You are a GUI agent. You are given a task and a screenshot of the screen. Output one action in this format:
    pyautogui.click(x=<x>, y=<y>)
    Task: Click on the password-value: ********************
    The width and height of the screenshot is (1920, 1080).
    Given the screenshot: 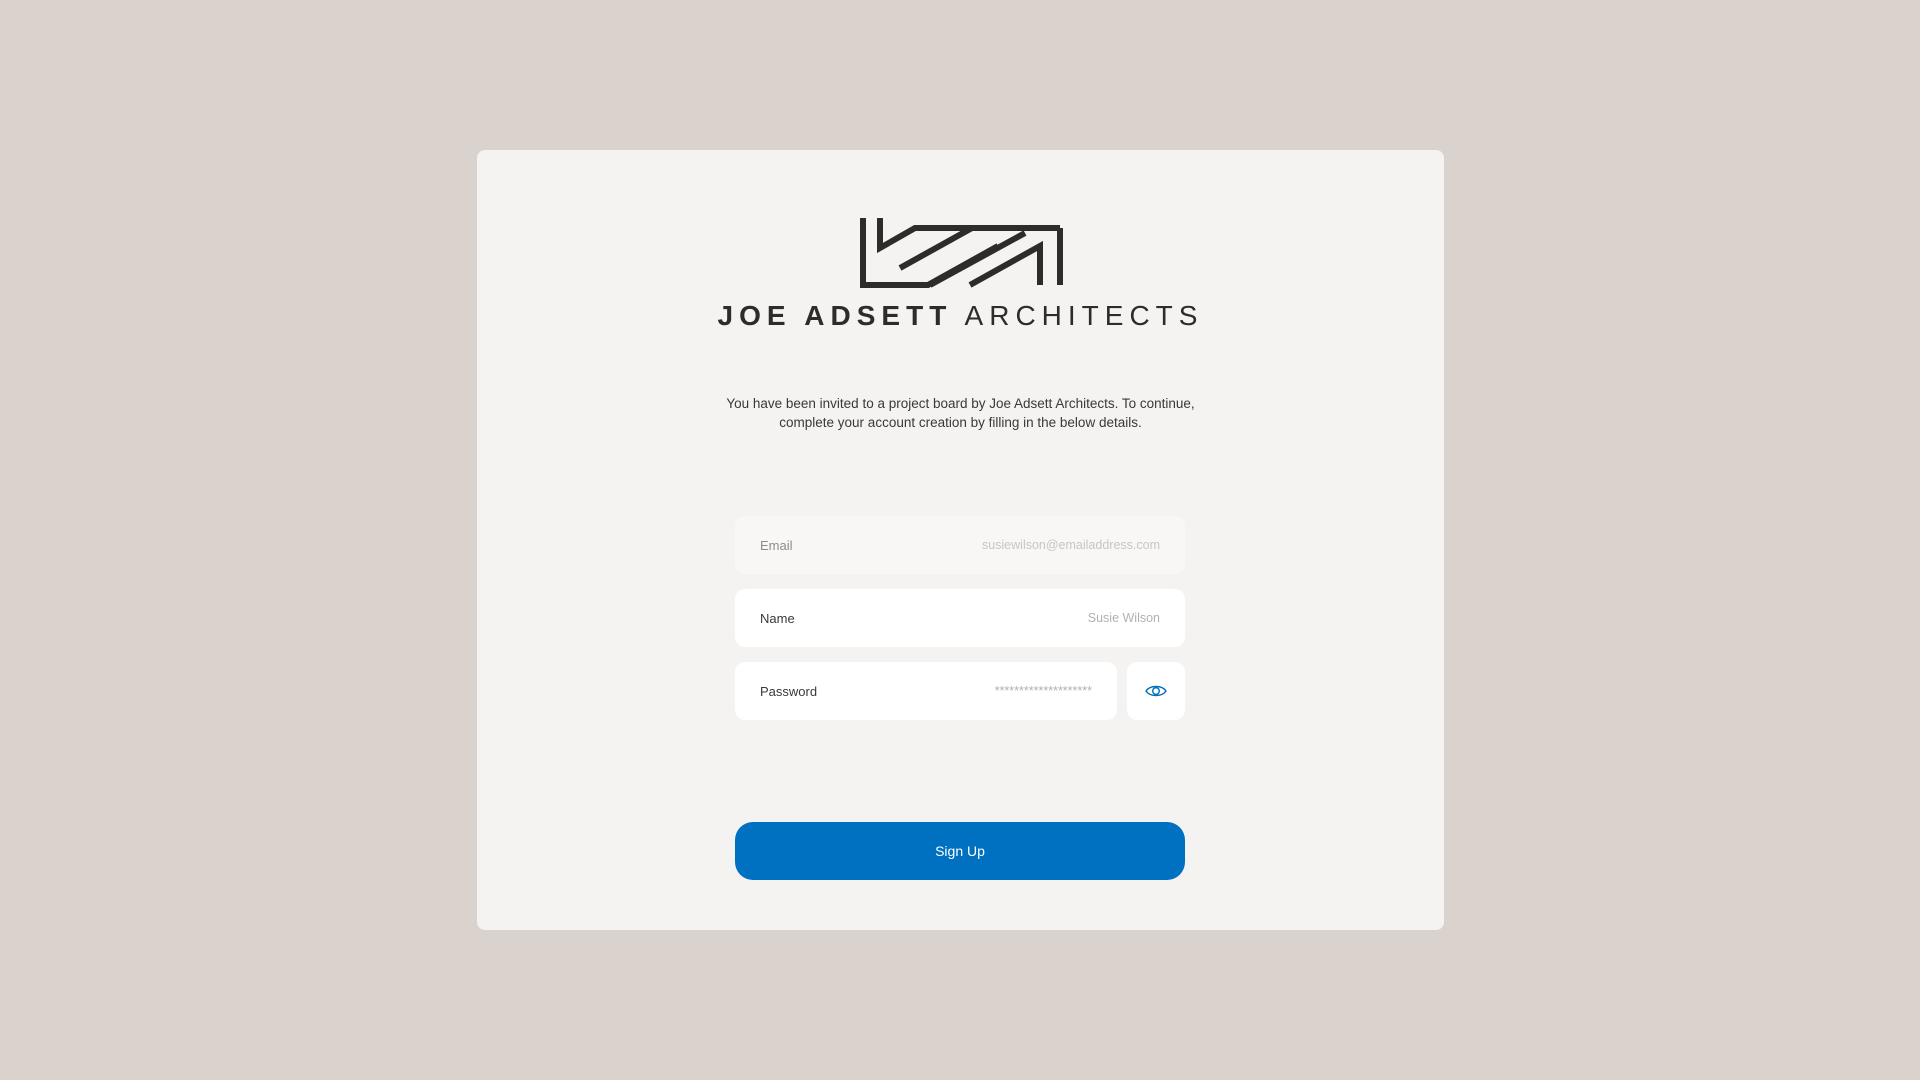 What is the action you would take?
    pyautogui.click(x=1043, y=691)
    